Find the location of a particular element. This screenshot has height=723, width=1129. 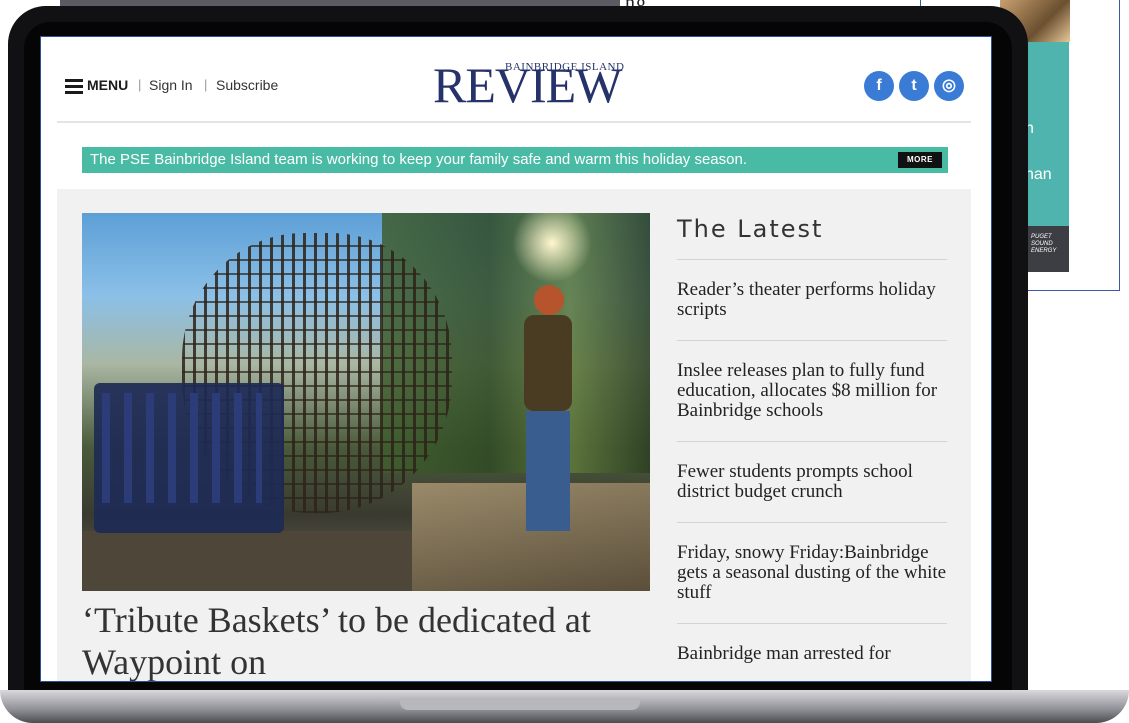

laptop-notch is located at coordinates (520, 705).